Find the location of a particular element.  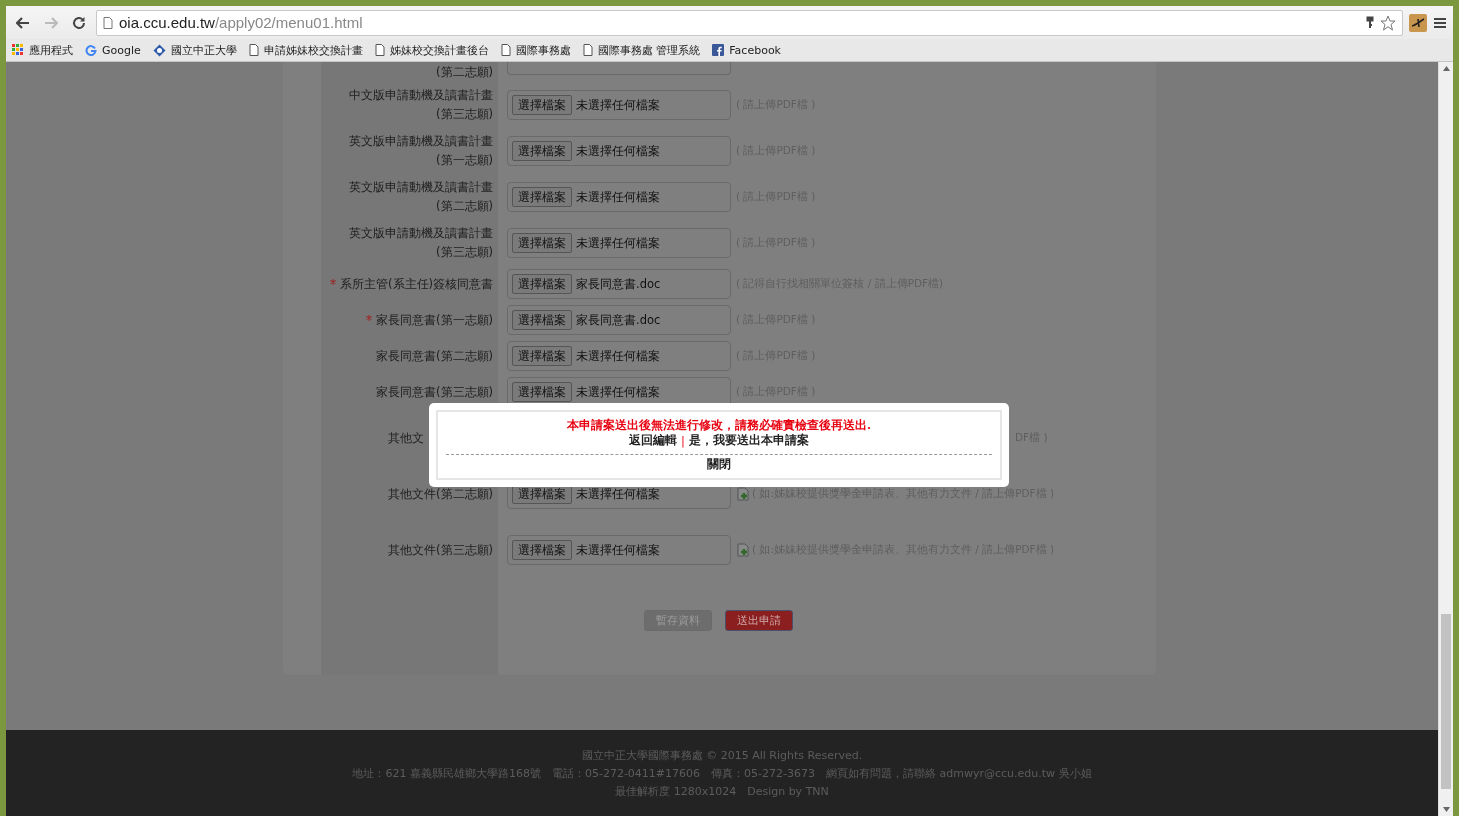

field-label: 英文版申請動機及讀書計畫 (第一志願) is located at coordinates (421, 151).